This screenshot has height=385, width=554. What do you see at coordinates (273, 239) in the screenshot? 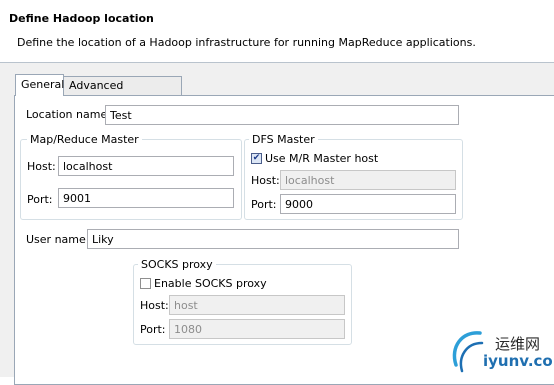
I see `user-name-input` at bounding box center [273, 239].